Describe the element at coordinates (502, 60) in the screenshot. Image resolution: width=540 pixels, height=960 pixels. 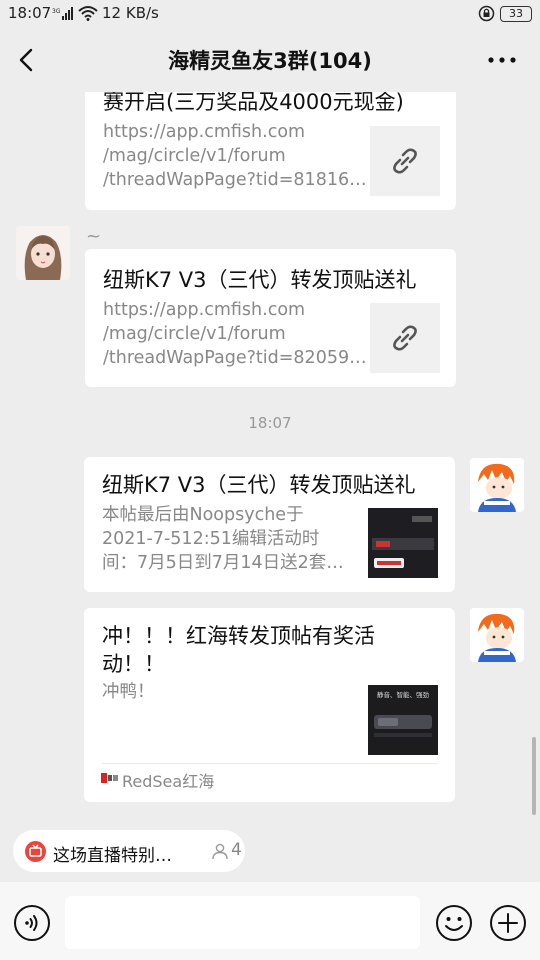
I see `more-options-icon` at that location.